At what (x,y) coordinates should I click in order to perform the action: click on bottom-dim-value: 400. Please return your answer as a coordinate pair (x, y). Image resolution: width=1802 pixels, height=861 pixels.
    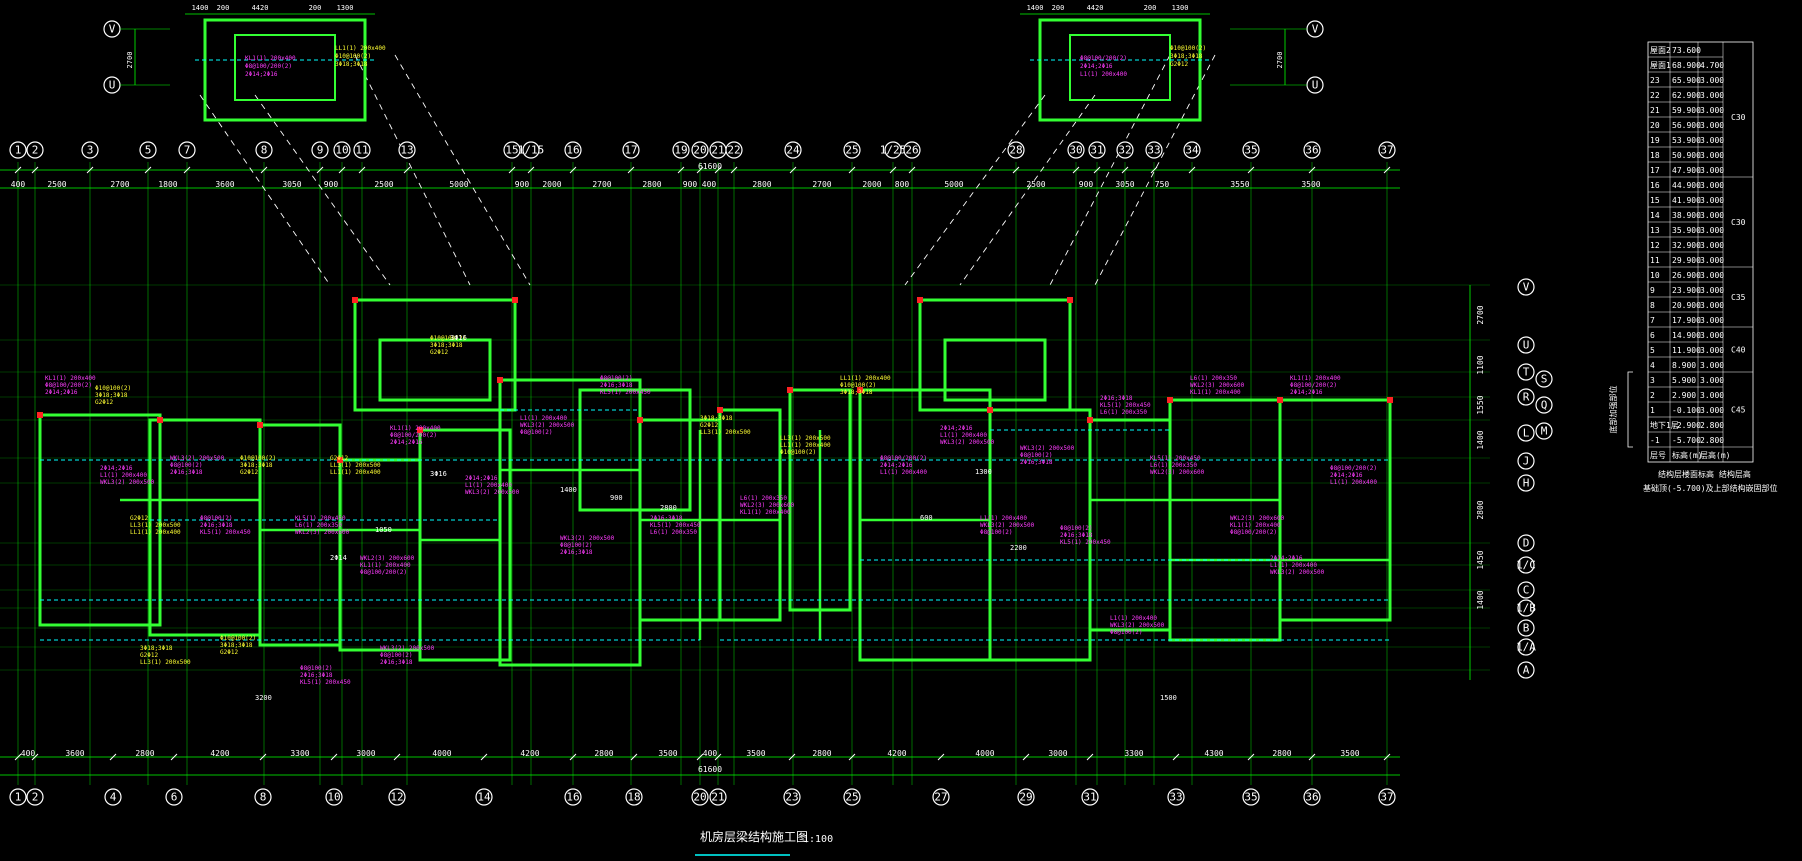
    Looking at the image, I should click on (710, 753).